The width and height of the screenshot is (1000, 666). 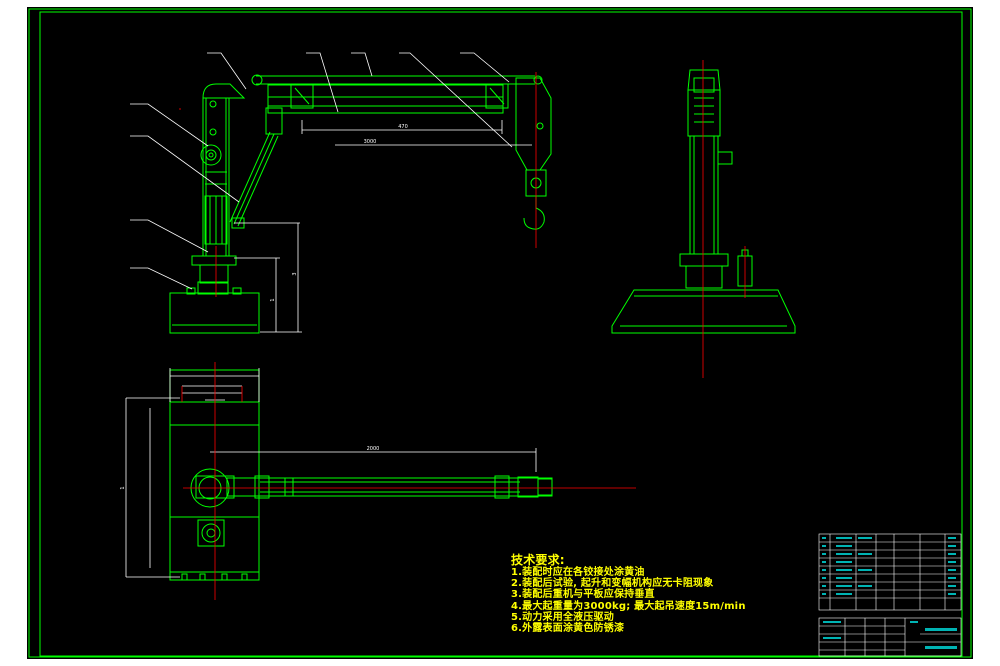 I want to click on tech-req-title: 技术要求:, so click(x=538, y=560).